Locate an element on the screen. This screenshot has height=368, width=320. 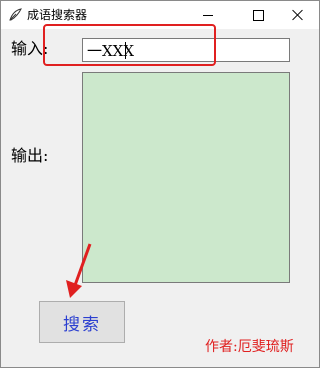
annotation-arrow-icon is located at coordinates (79, 270).